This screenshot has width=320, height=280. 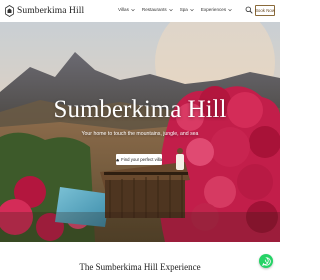 I want to click on main-nav: Villas Restaurants Spa Experiences, so click(x=175, y=9).